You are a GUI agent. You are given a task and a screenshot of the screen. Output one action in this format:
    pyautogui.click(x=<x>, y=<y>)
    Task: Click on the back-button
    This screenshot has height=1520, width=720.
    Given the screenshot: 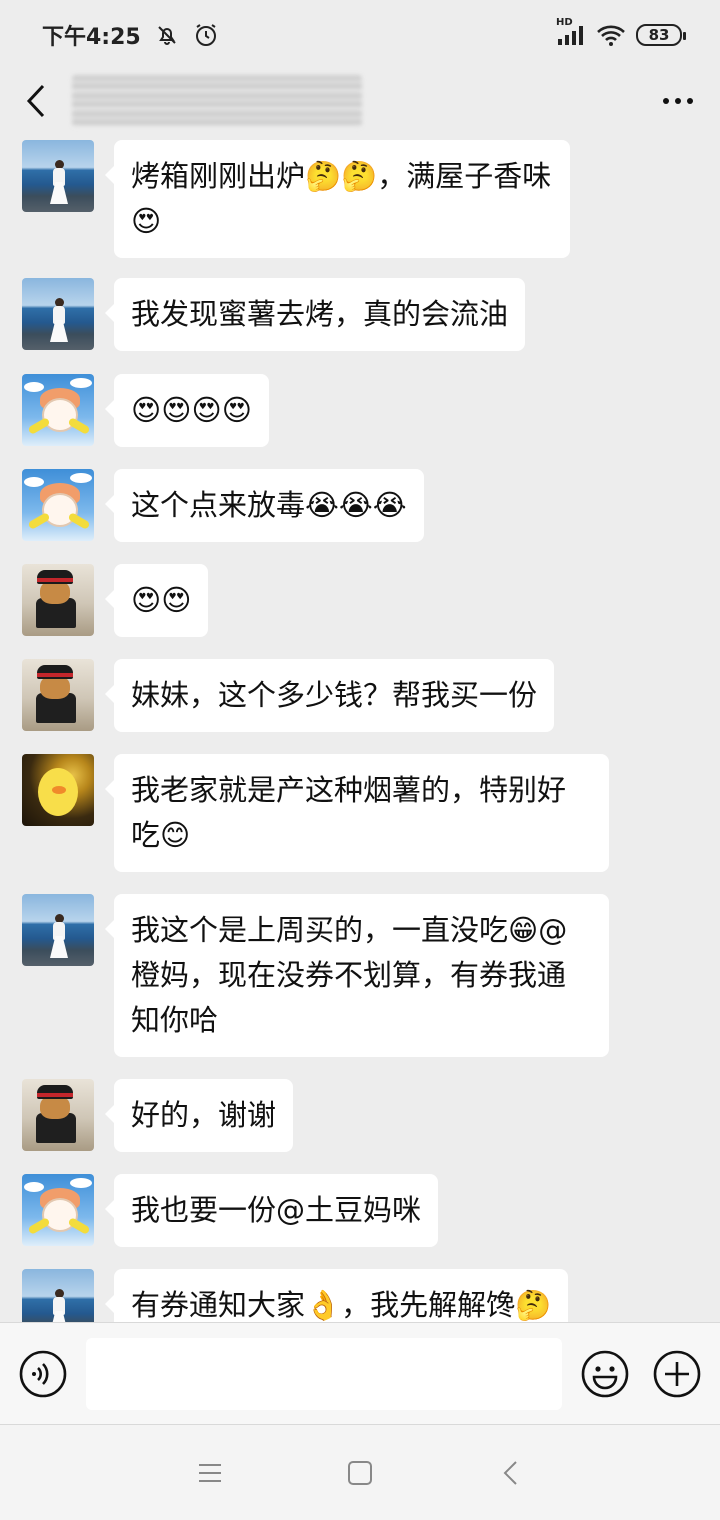 What is the action you would take?
    pyautogui.click(x=36, y=101)
    